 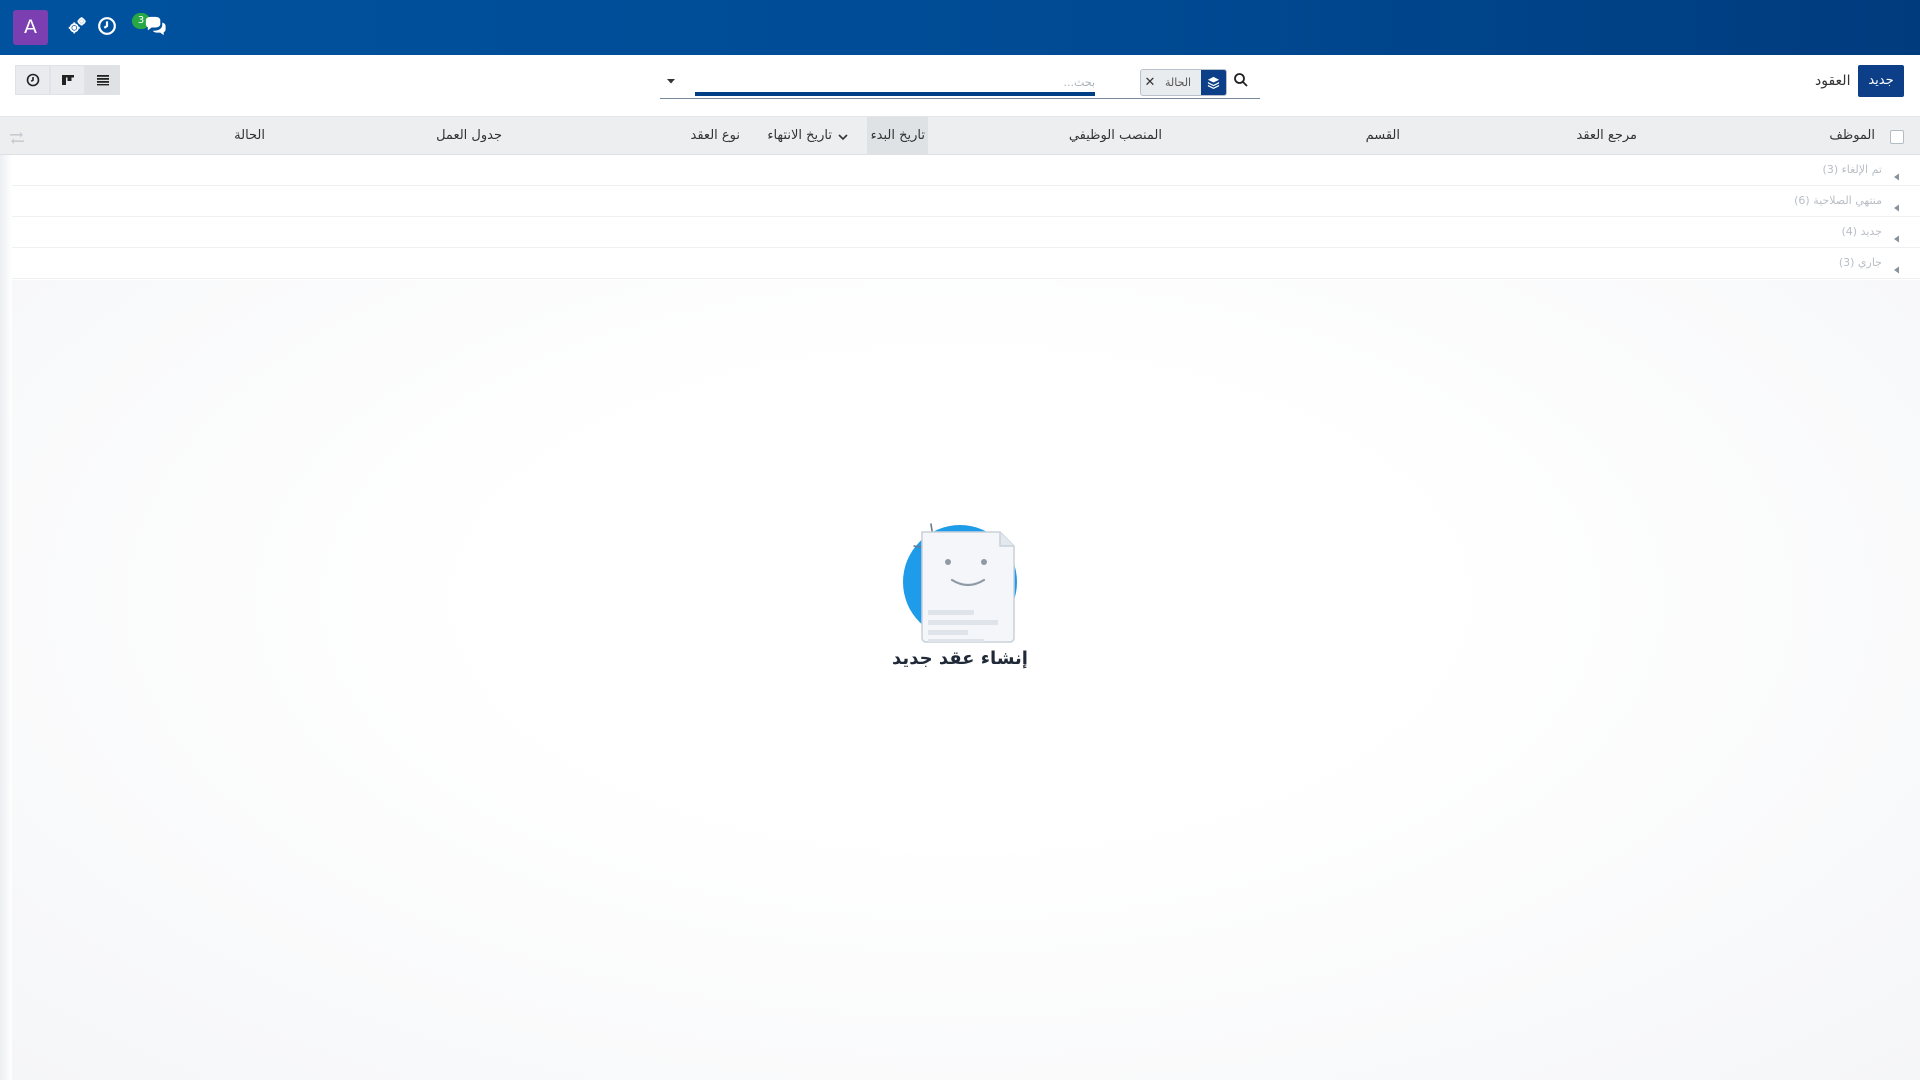 I want to click on group-row: منتهي الصلاحية (6), so click(x=960, y=201).